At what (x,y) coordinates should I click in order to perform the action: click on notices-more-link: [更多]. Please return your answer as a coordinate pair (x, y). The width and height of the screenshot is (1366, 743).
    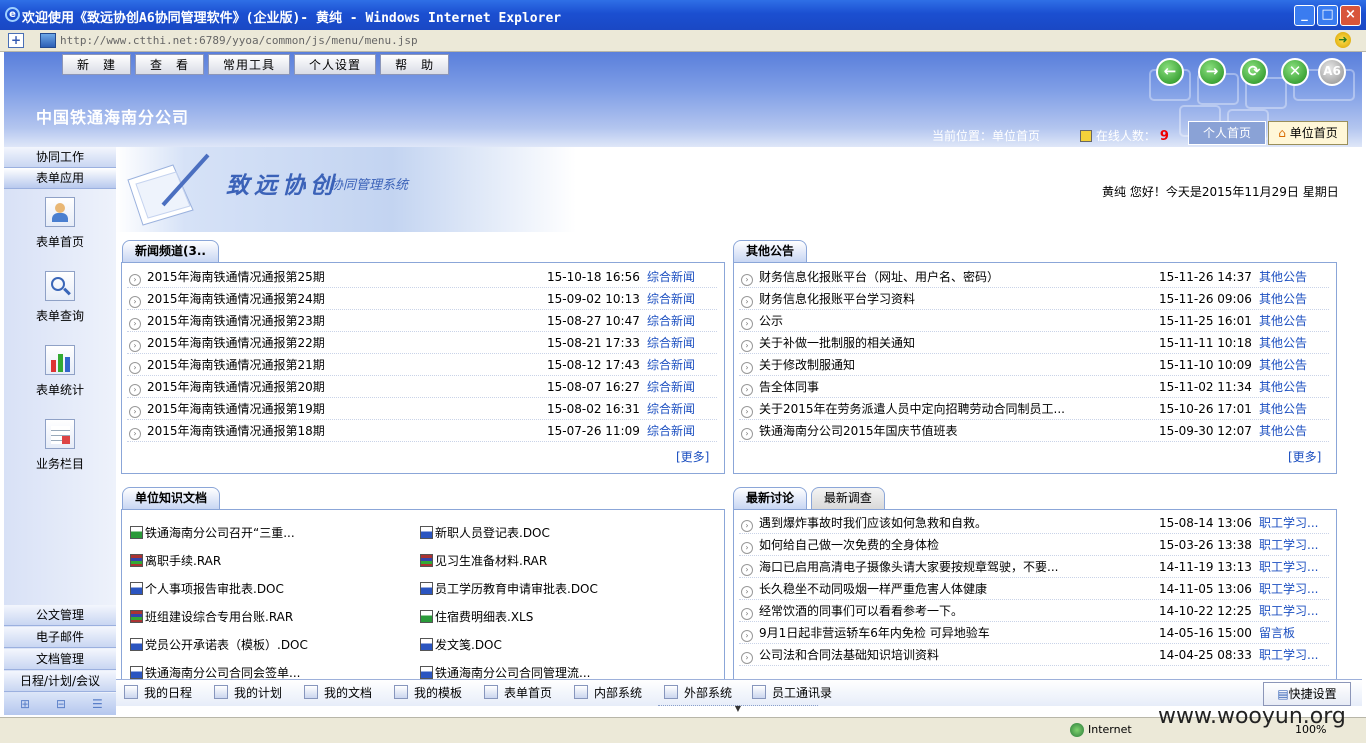
    Looking at the image, I should click on (1304, 456).